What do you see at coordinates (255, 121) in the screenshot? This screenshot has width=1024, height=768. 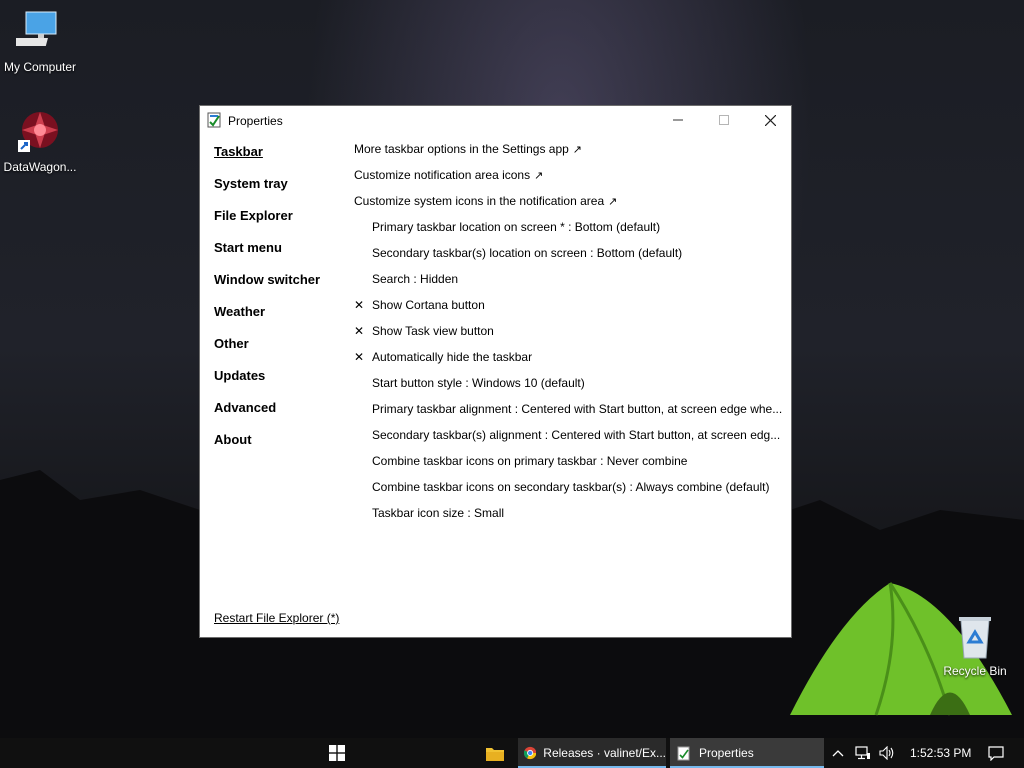 I see `window-title: Properties` at bounding box center [255, 121].